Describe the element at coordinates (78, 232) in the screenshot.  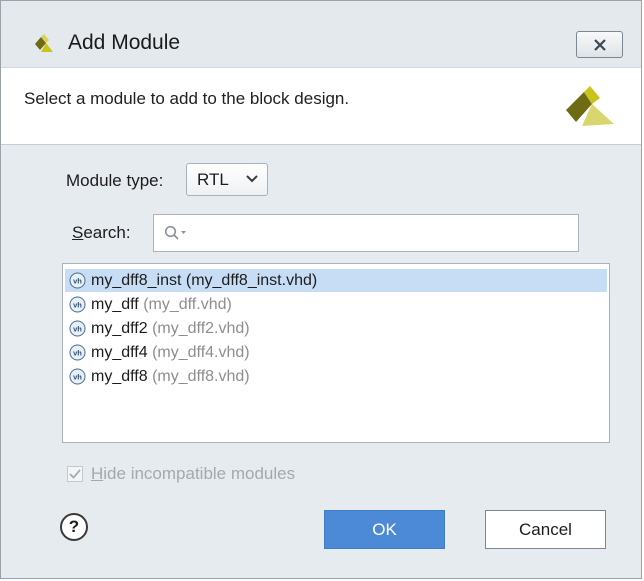
I see `search-label-mnemonic: S` at that location.